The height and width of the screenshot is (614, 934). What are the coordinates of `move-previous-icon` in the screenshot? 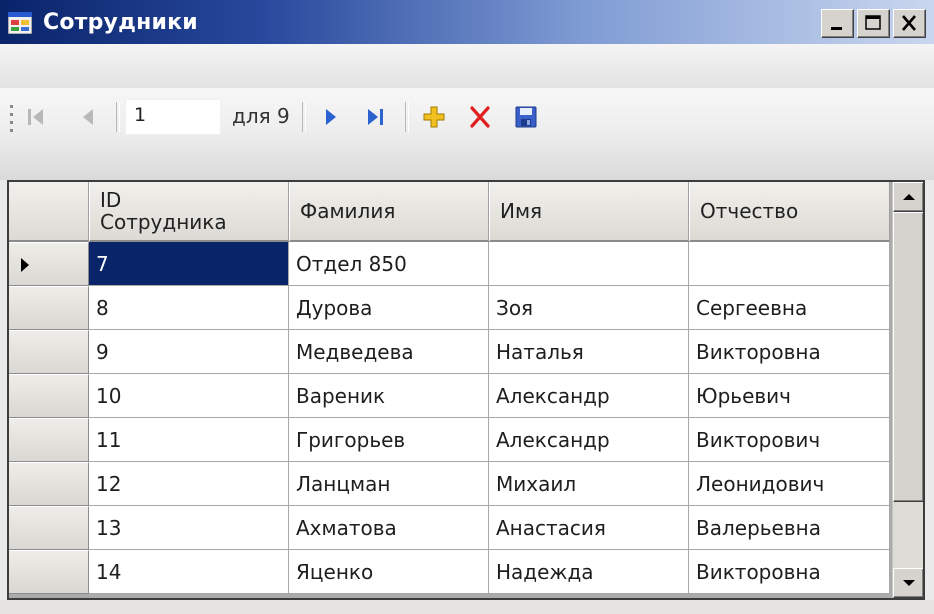 It's located at (88, 117).